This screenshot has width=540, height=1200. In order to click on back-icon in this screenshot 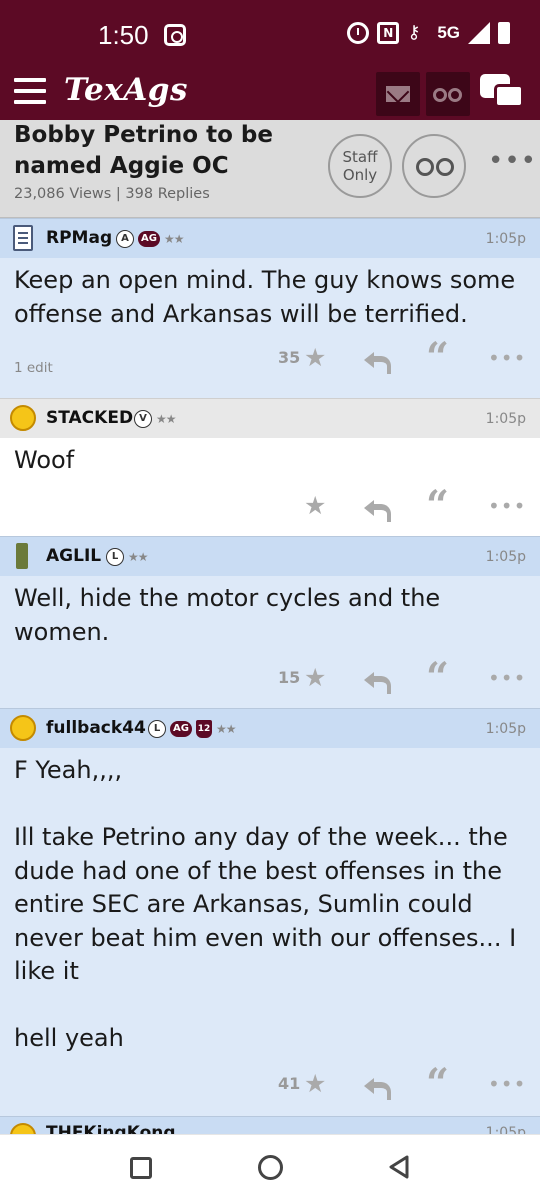, I will do `click(399, 1167)`.